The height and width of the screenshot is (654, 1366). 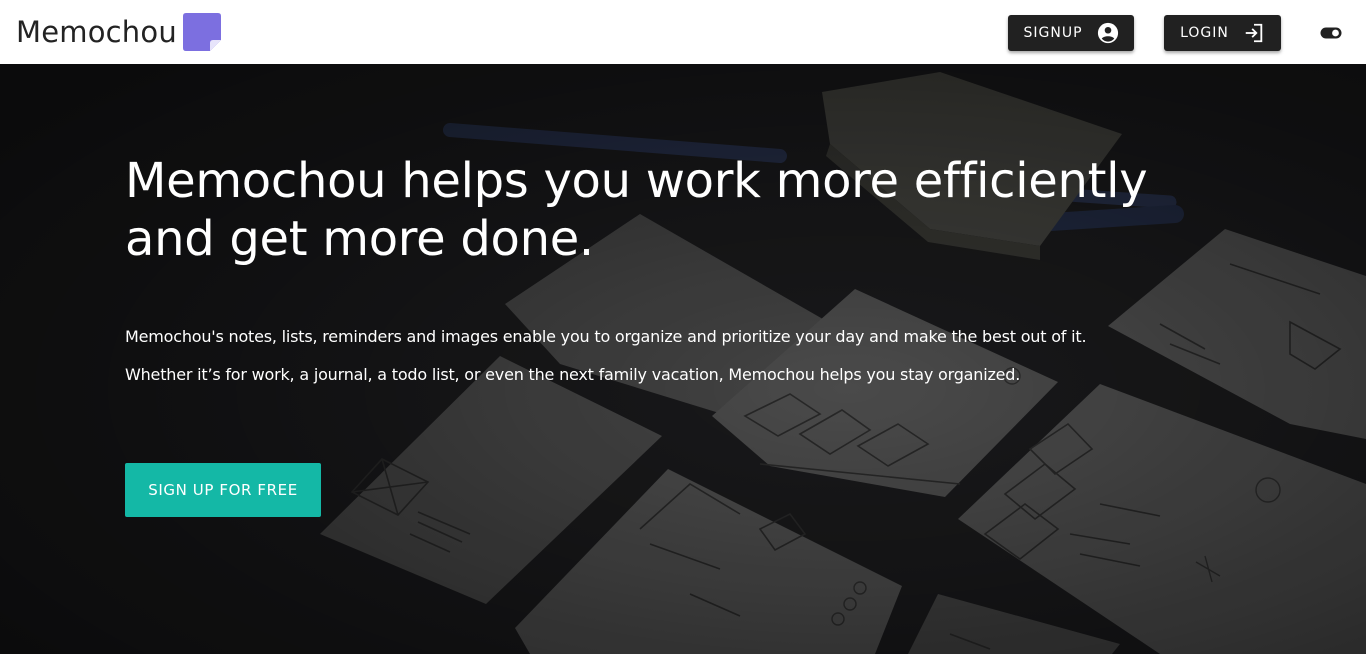 I want to click on login-button: LOGIN, so click(x=1222, y=33).